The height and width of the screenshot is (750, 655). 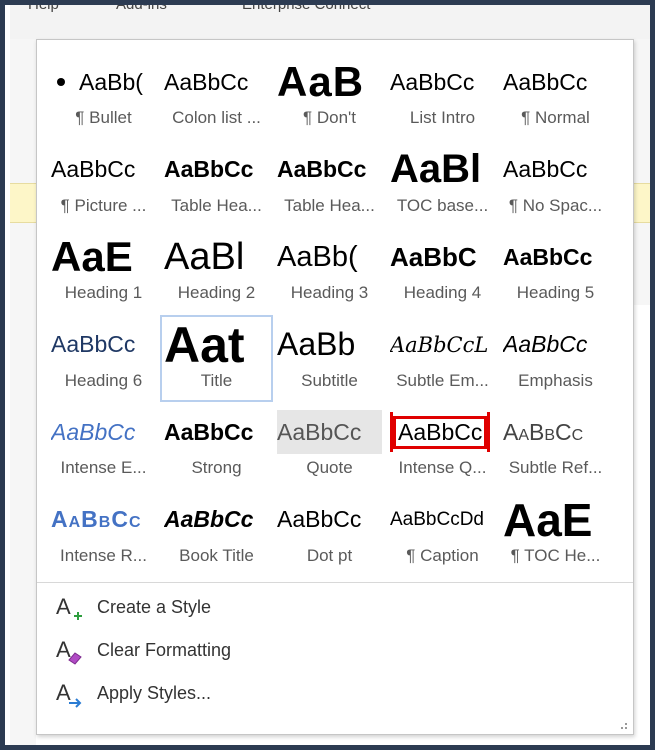 What do you see at coordinates (442, 345) in the screenshot?
I see `style-sample: AaBbCcL` at bounding box center [442, 345].